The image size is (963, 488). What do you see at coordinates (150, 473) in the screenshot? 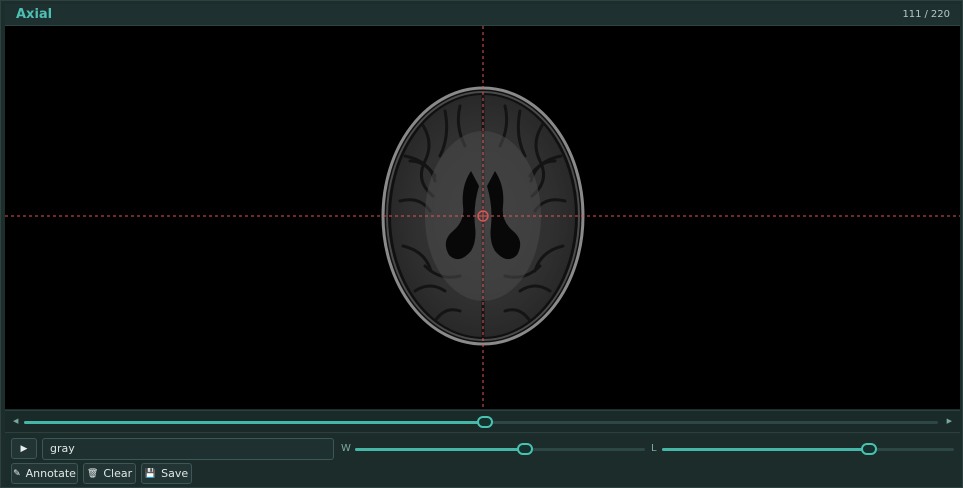
I see `floppy-disk-icon: 💾` at bounding box center [150, 473].